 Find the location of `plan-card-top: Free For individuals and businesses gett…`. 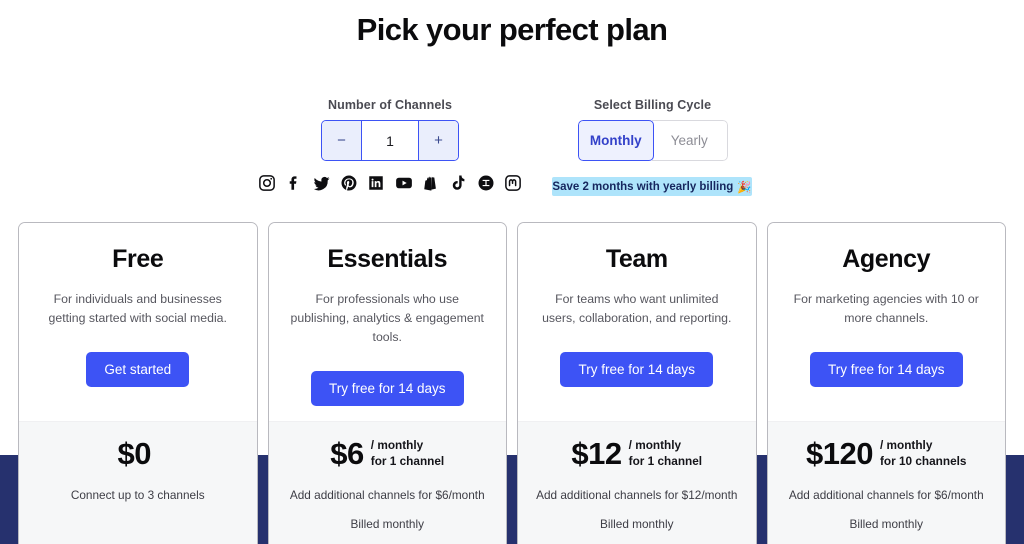

plan-card-top: Free For individuals and businesses gett… is located at coordinates (138, 322).